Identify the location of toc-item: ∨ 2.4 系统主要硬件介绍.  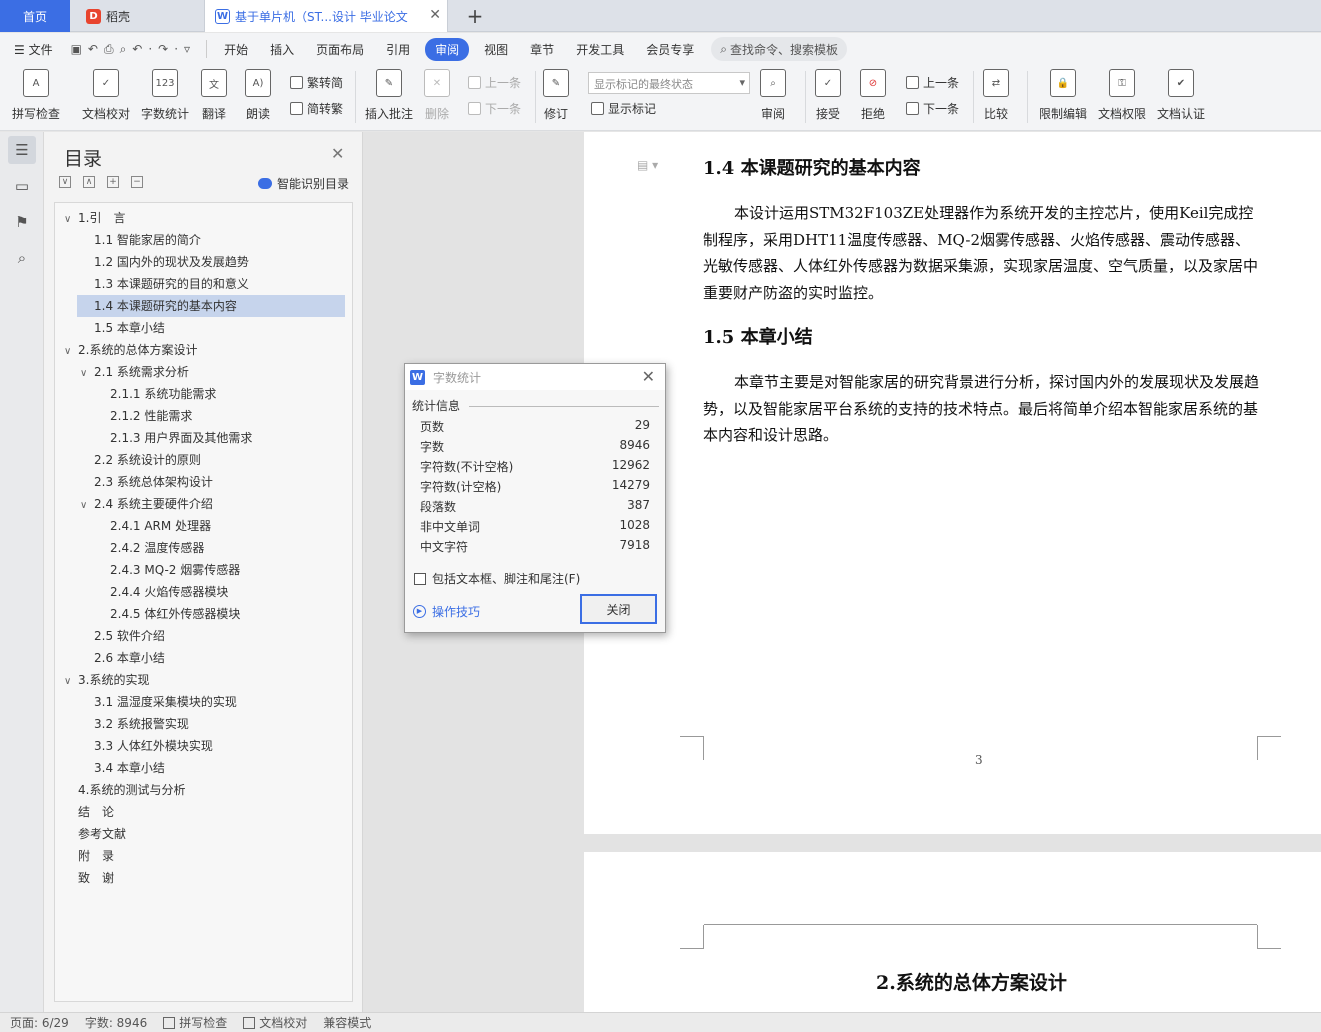
(203, 504).